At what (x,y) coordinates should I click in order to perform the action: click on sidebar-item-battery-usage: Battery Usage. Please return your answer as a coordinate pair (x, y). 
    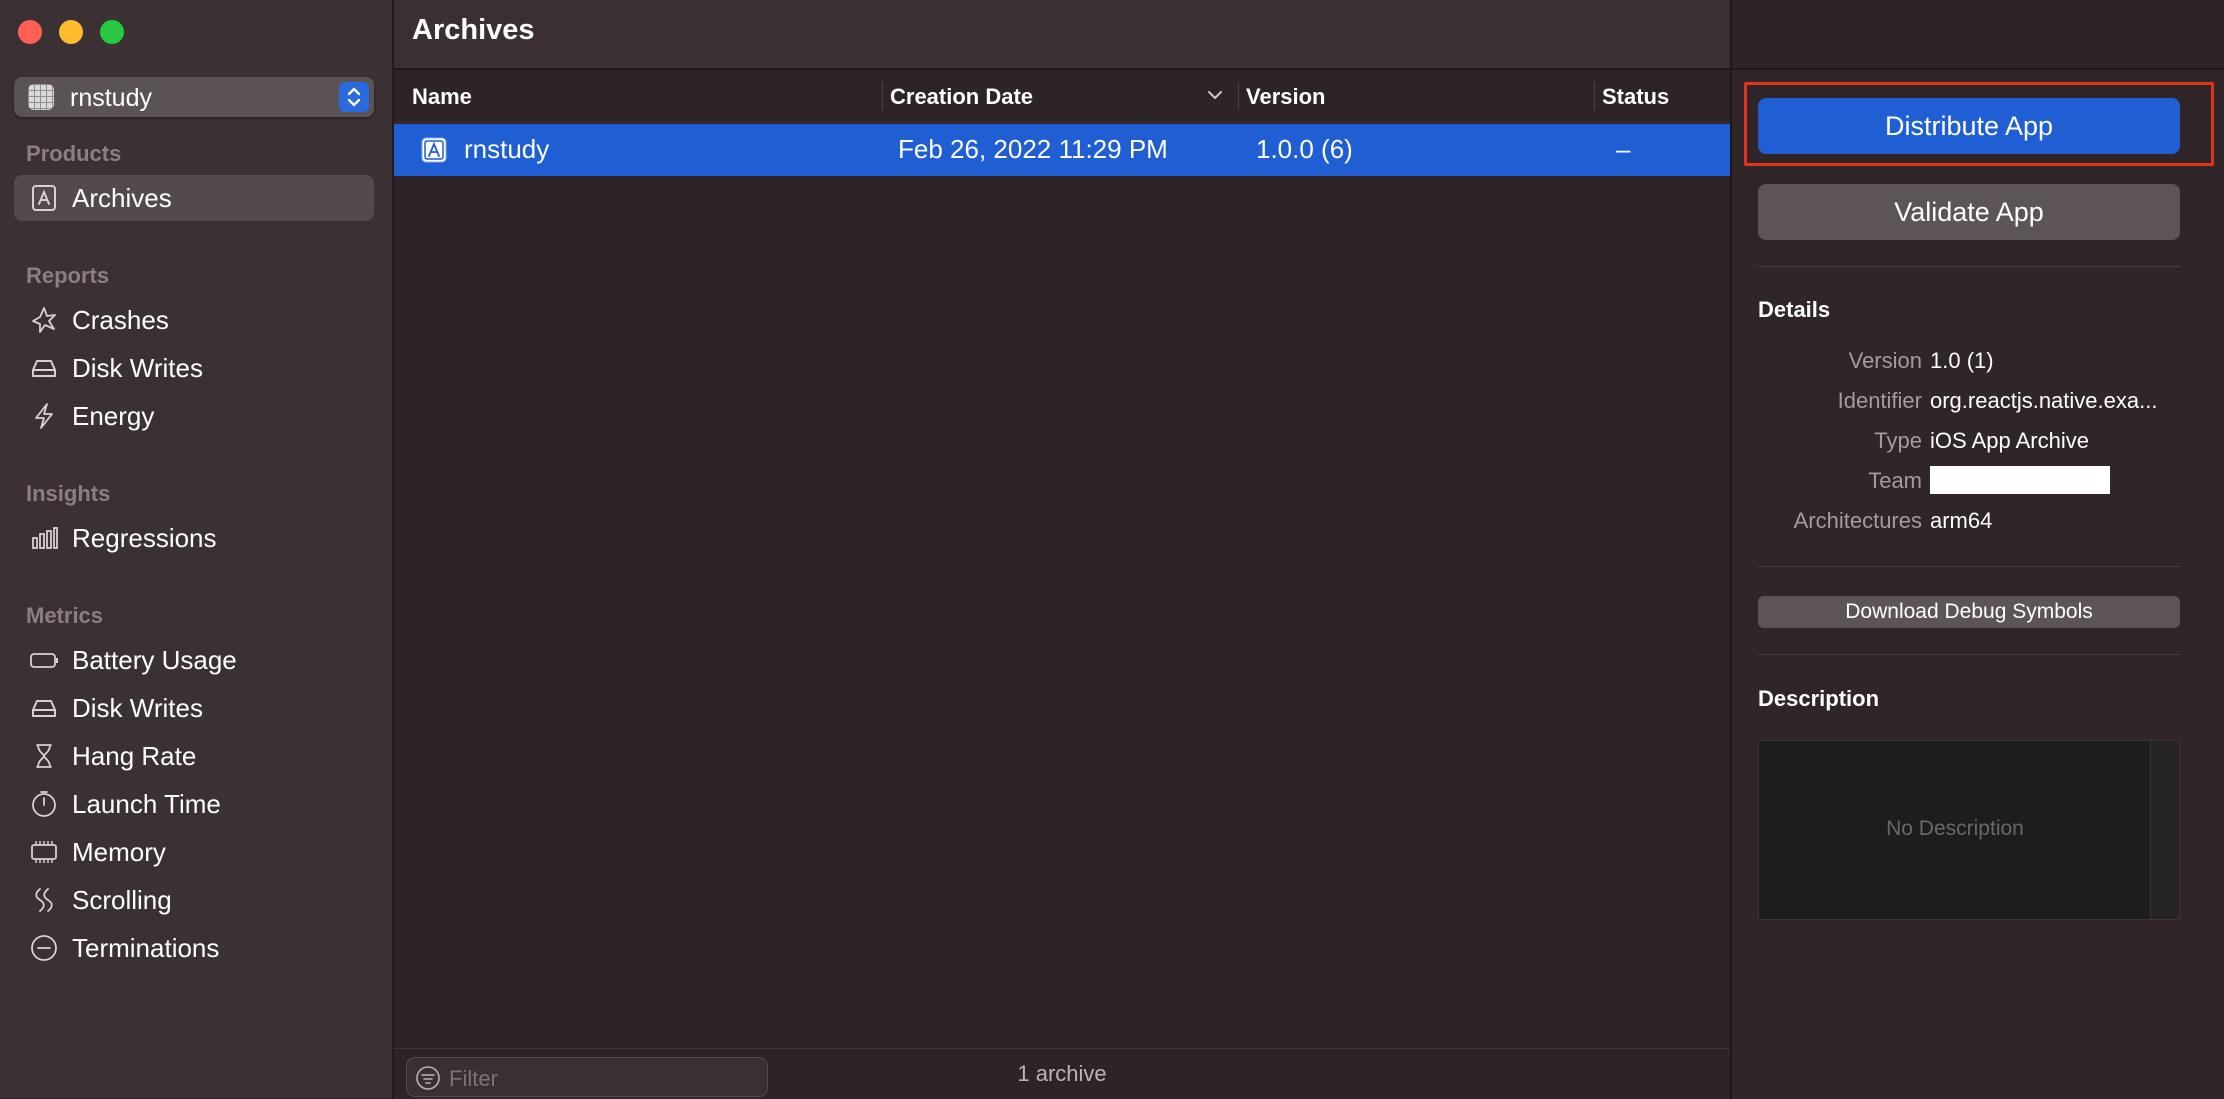
    Looking at the image, I should click on (194, 660).